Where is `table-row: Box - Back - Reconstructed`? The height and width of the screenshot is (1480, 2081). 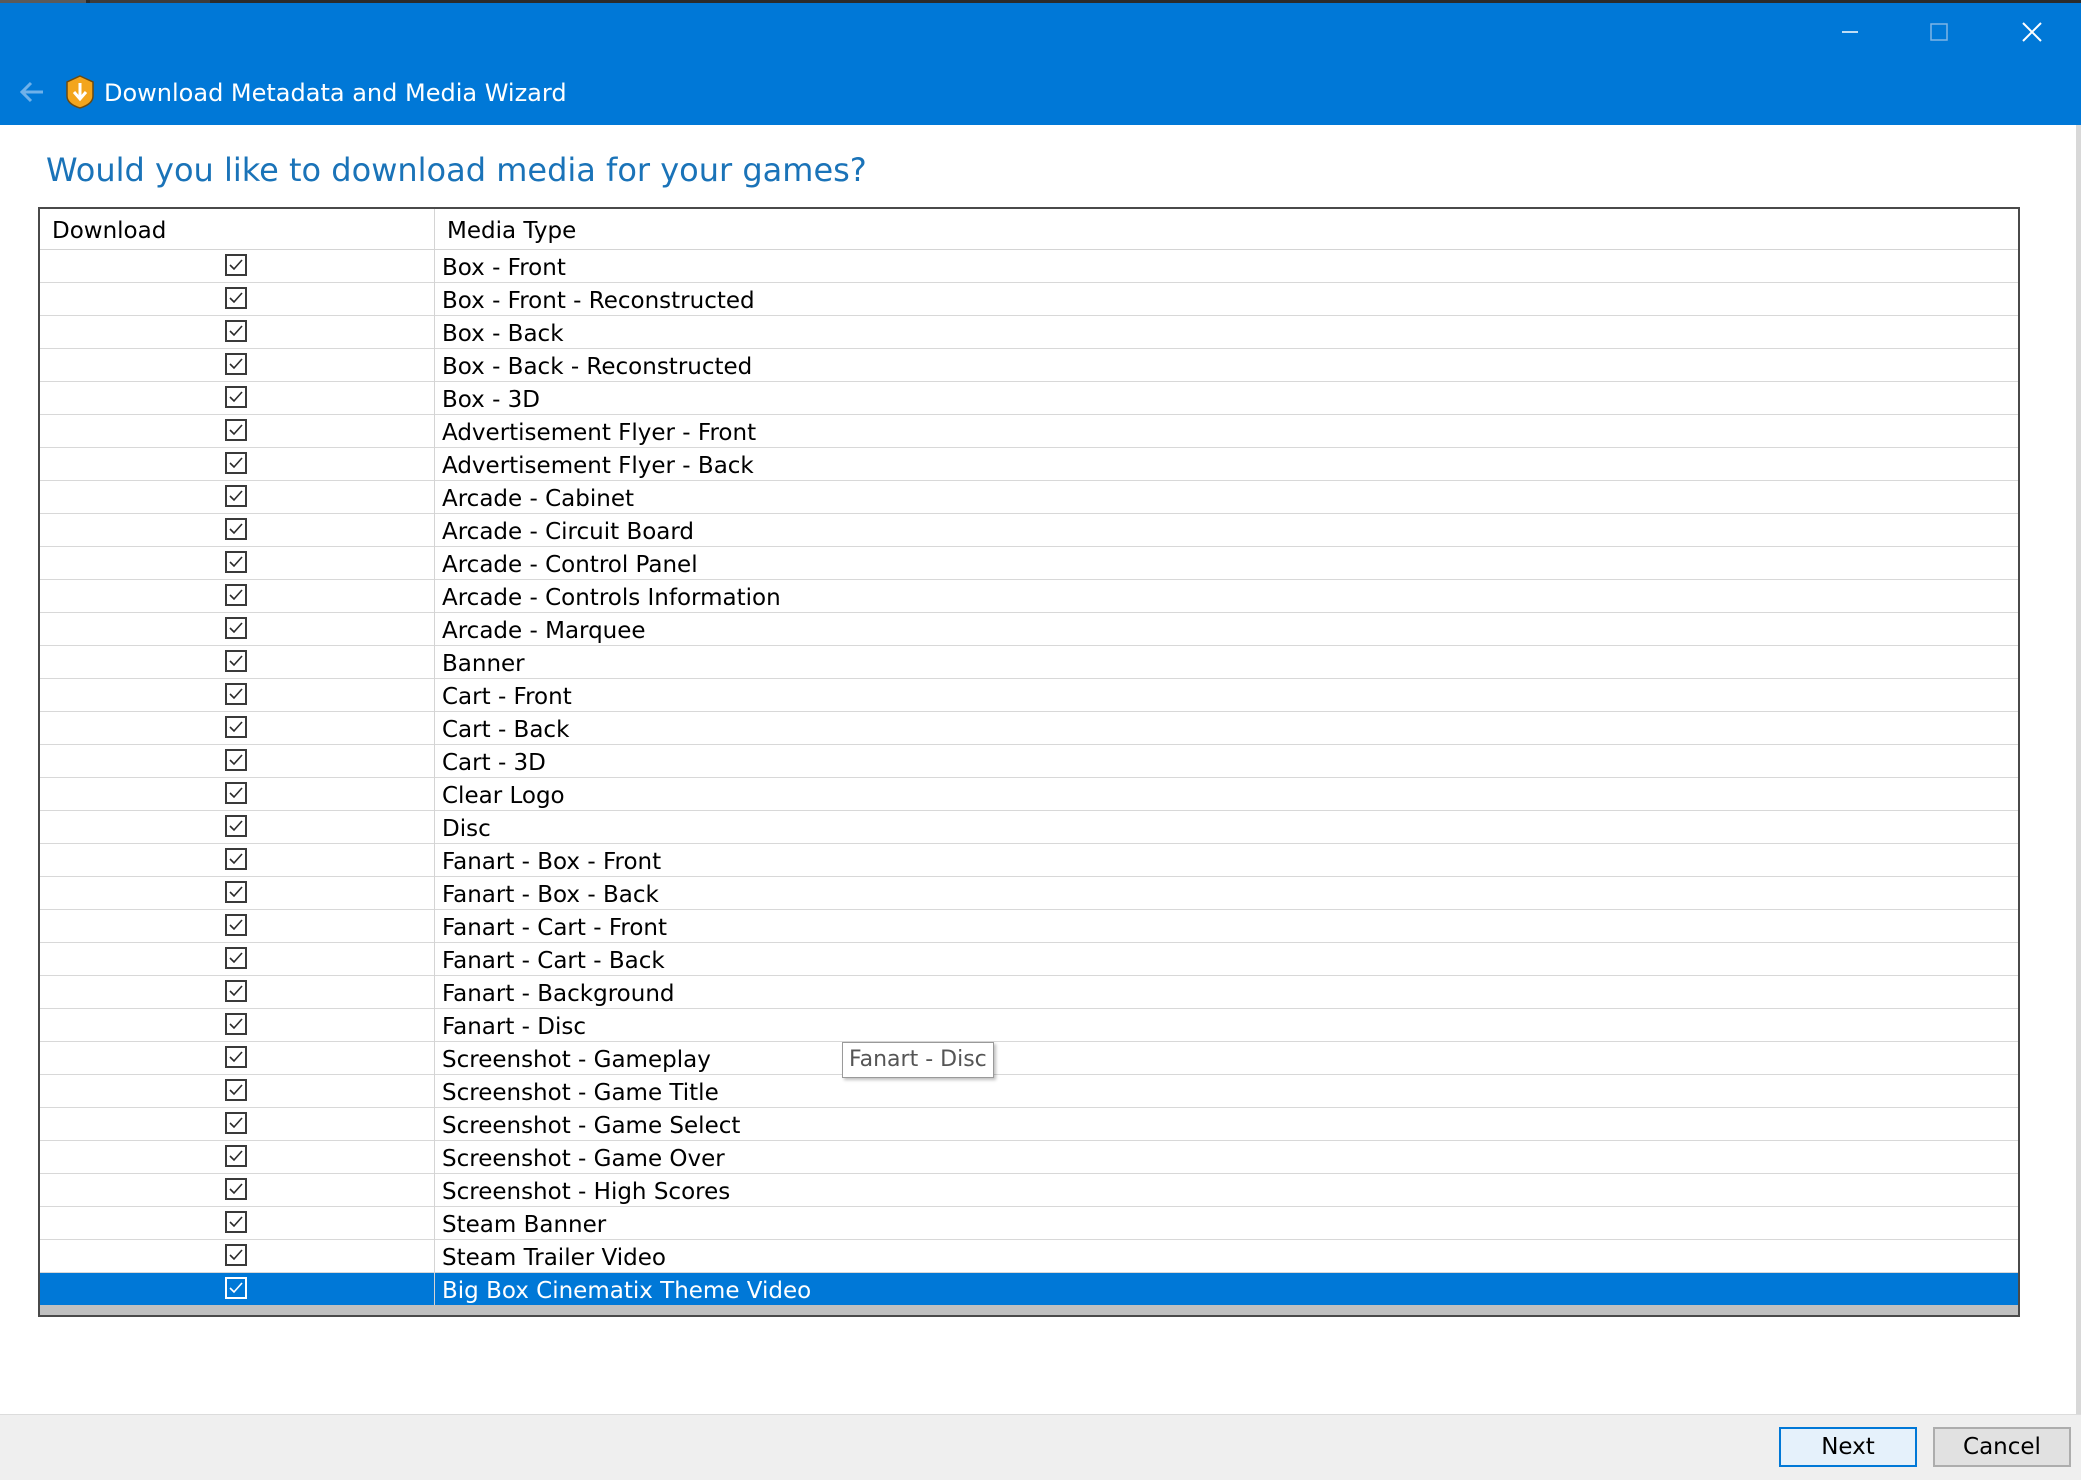 table-row: Box - Back - Reconstructed is located at coordinates (1029, 365).